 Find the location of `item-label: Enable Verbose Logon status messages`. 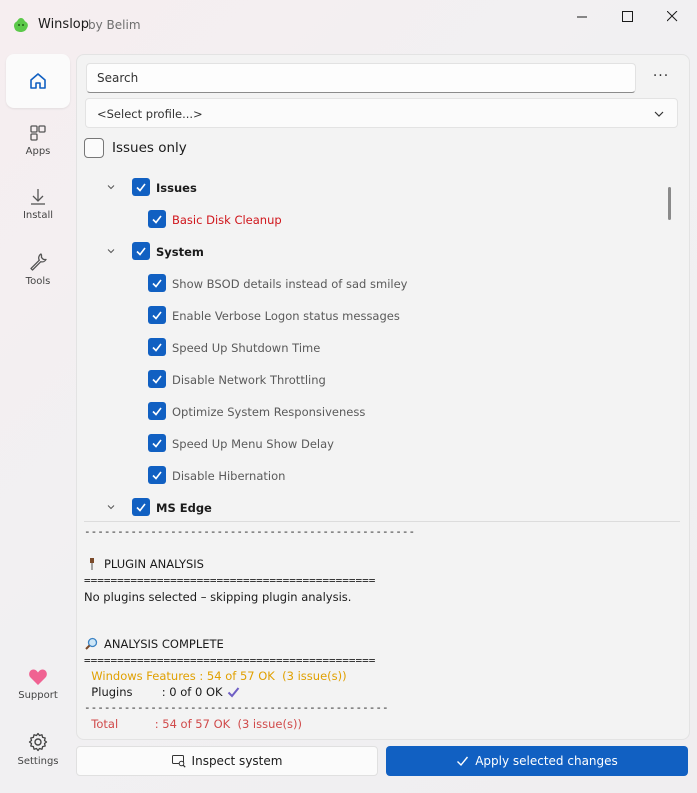

item-label: Enable Verbose Logon status messages is located at coordinates (286, 316).